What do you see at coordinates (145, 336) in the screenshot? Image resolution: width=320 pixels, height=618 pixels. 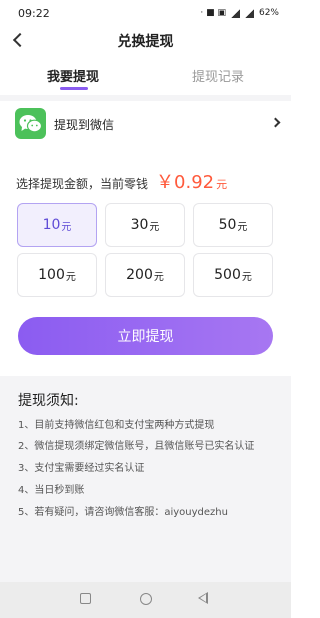 I see `withdraw-now-button: 立即提现` at bounding box center [145, 336].